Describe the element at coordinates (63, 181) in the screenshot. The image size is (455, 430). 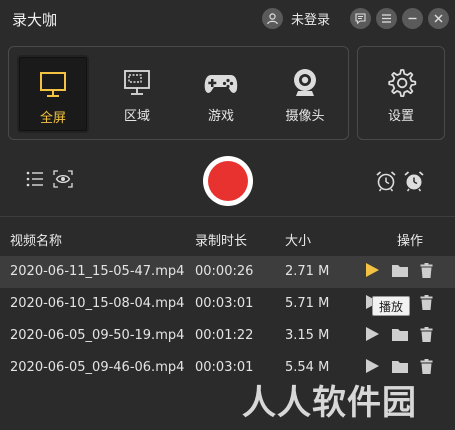
I see `preview-icon` at that location.